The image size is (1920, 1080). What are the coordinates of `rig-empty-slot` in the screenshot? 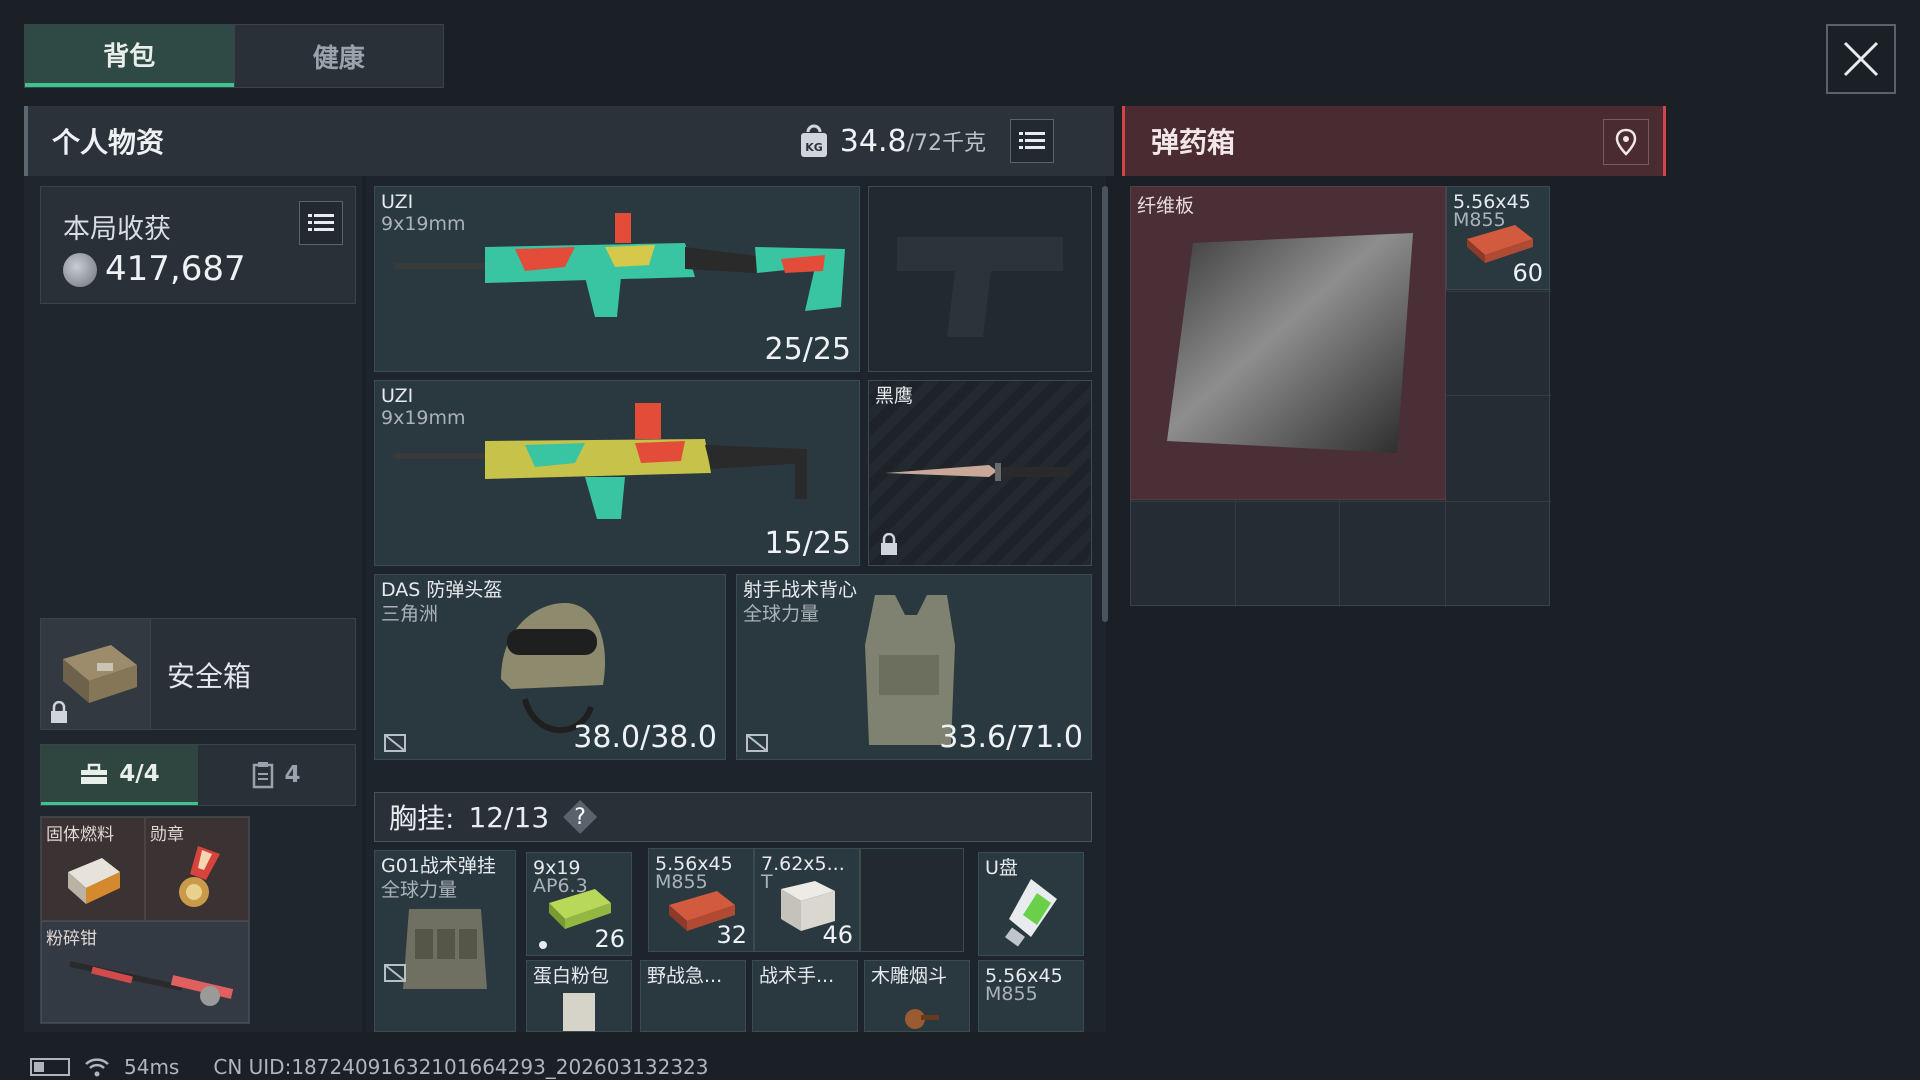 It's located at (912, 900).